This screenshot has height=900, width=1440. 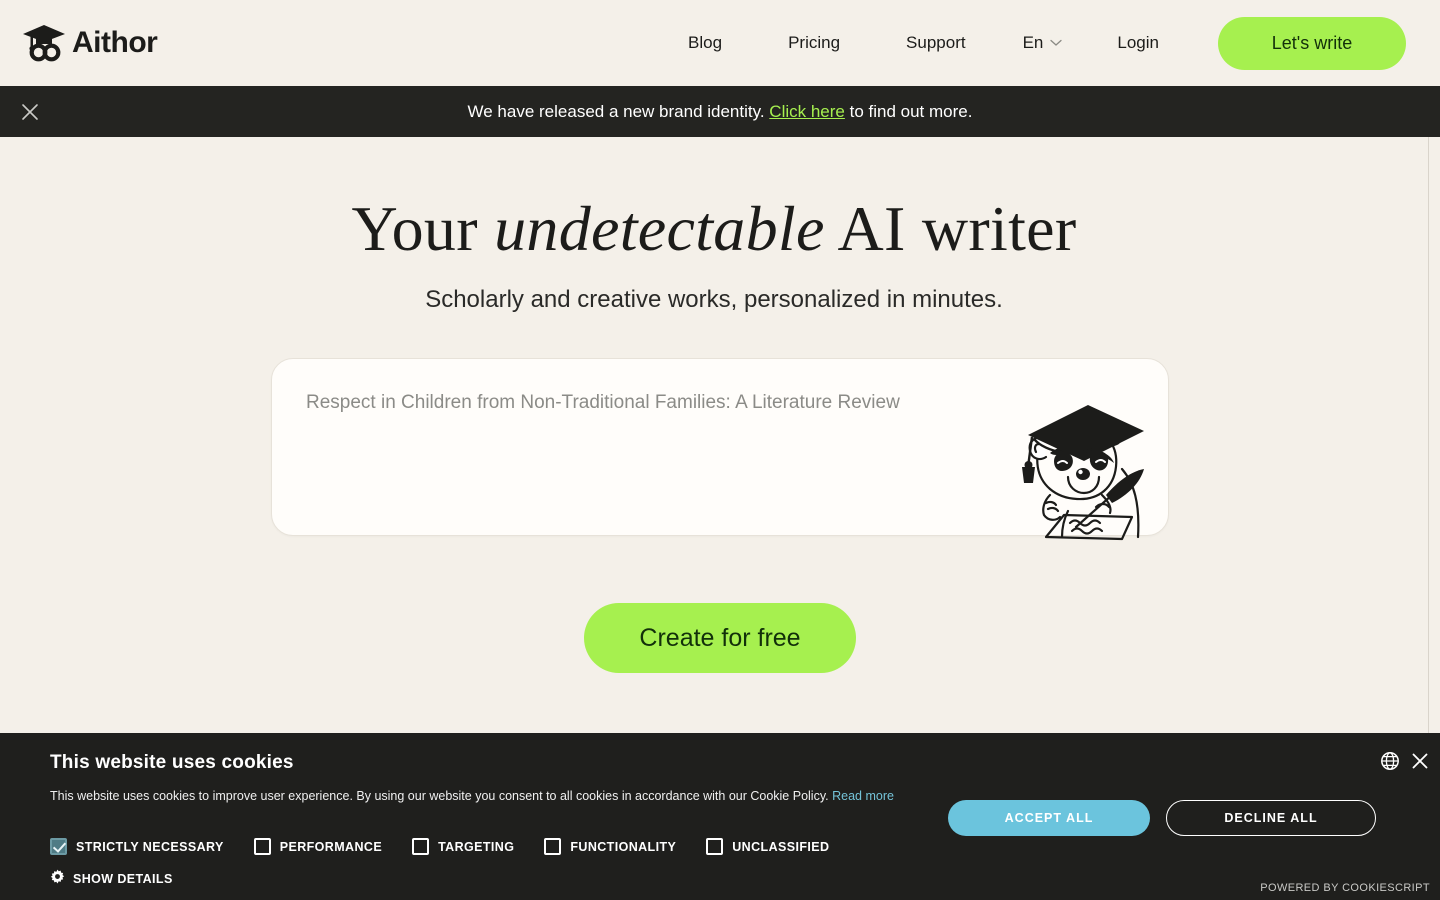 I want to click on cookie-category-targeting: TARGETING, so click(x=463, y=846).